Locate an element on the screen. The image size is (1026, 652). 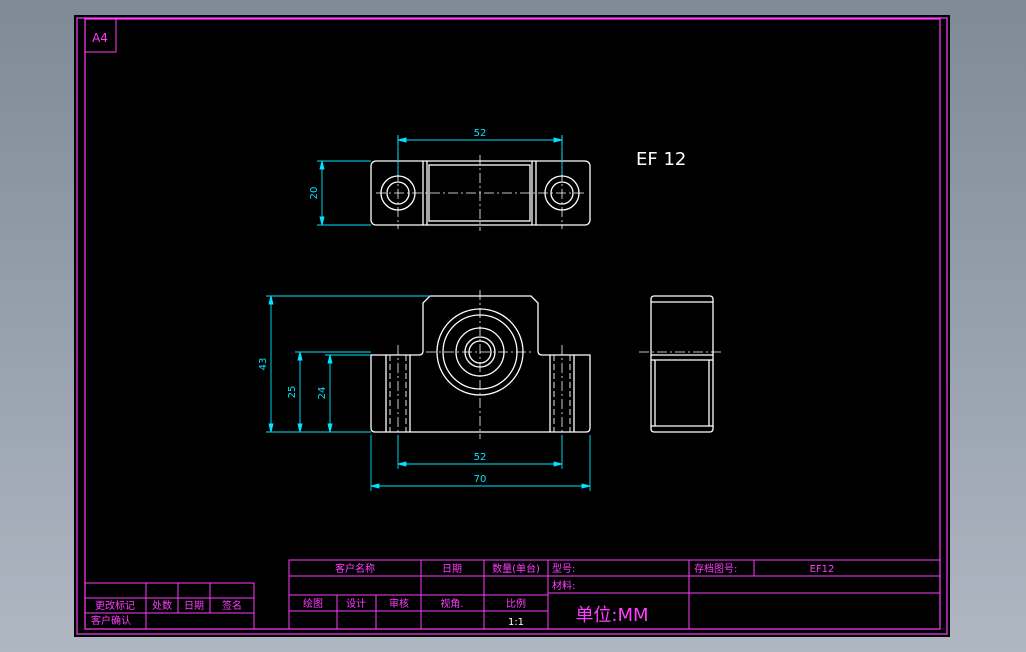
dim-top-hole-spacing: 52 is located at coordinates (480, 133).